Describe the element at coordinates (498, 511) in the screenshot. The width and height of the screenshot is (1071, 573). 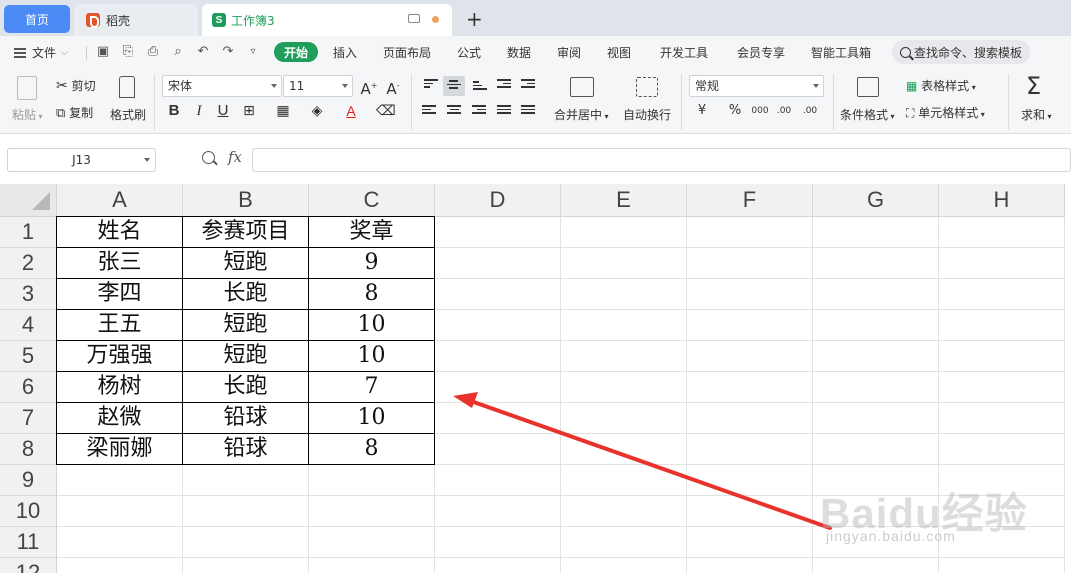
I see `cell-d10` at that location.